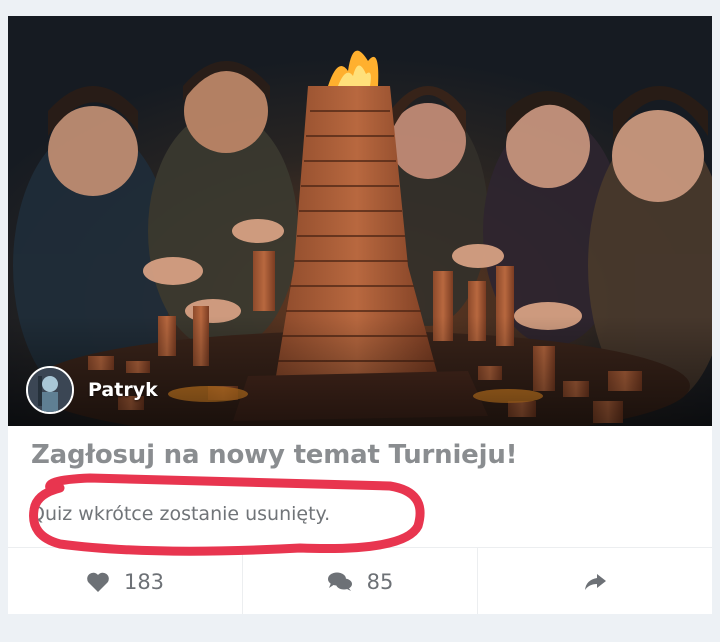 The width and height of the screenshot is (720, 642). I want to click on author-avatar, so click(50, 390).